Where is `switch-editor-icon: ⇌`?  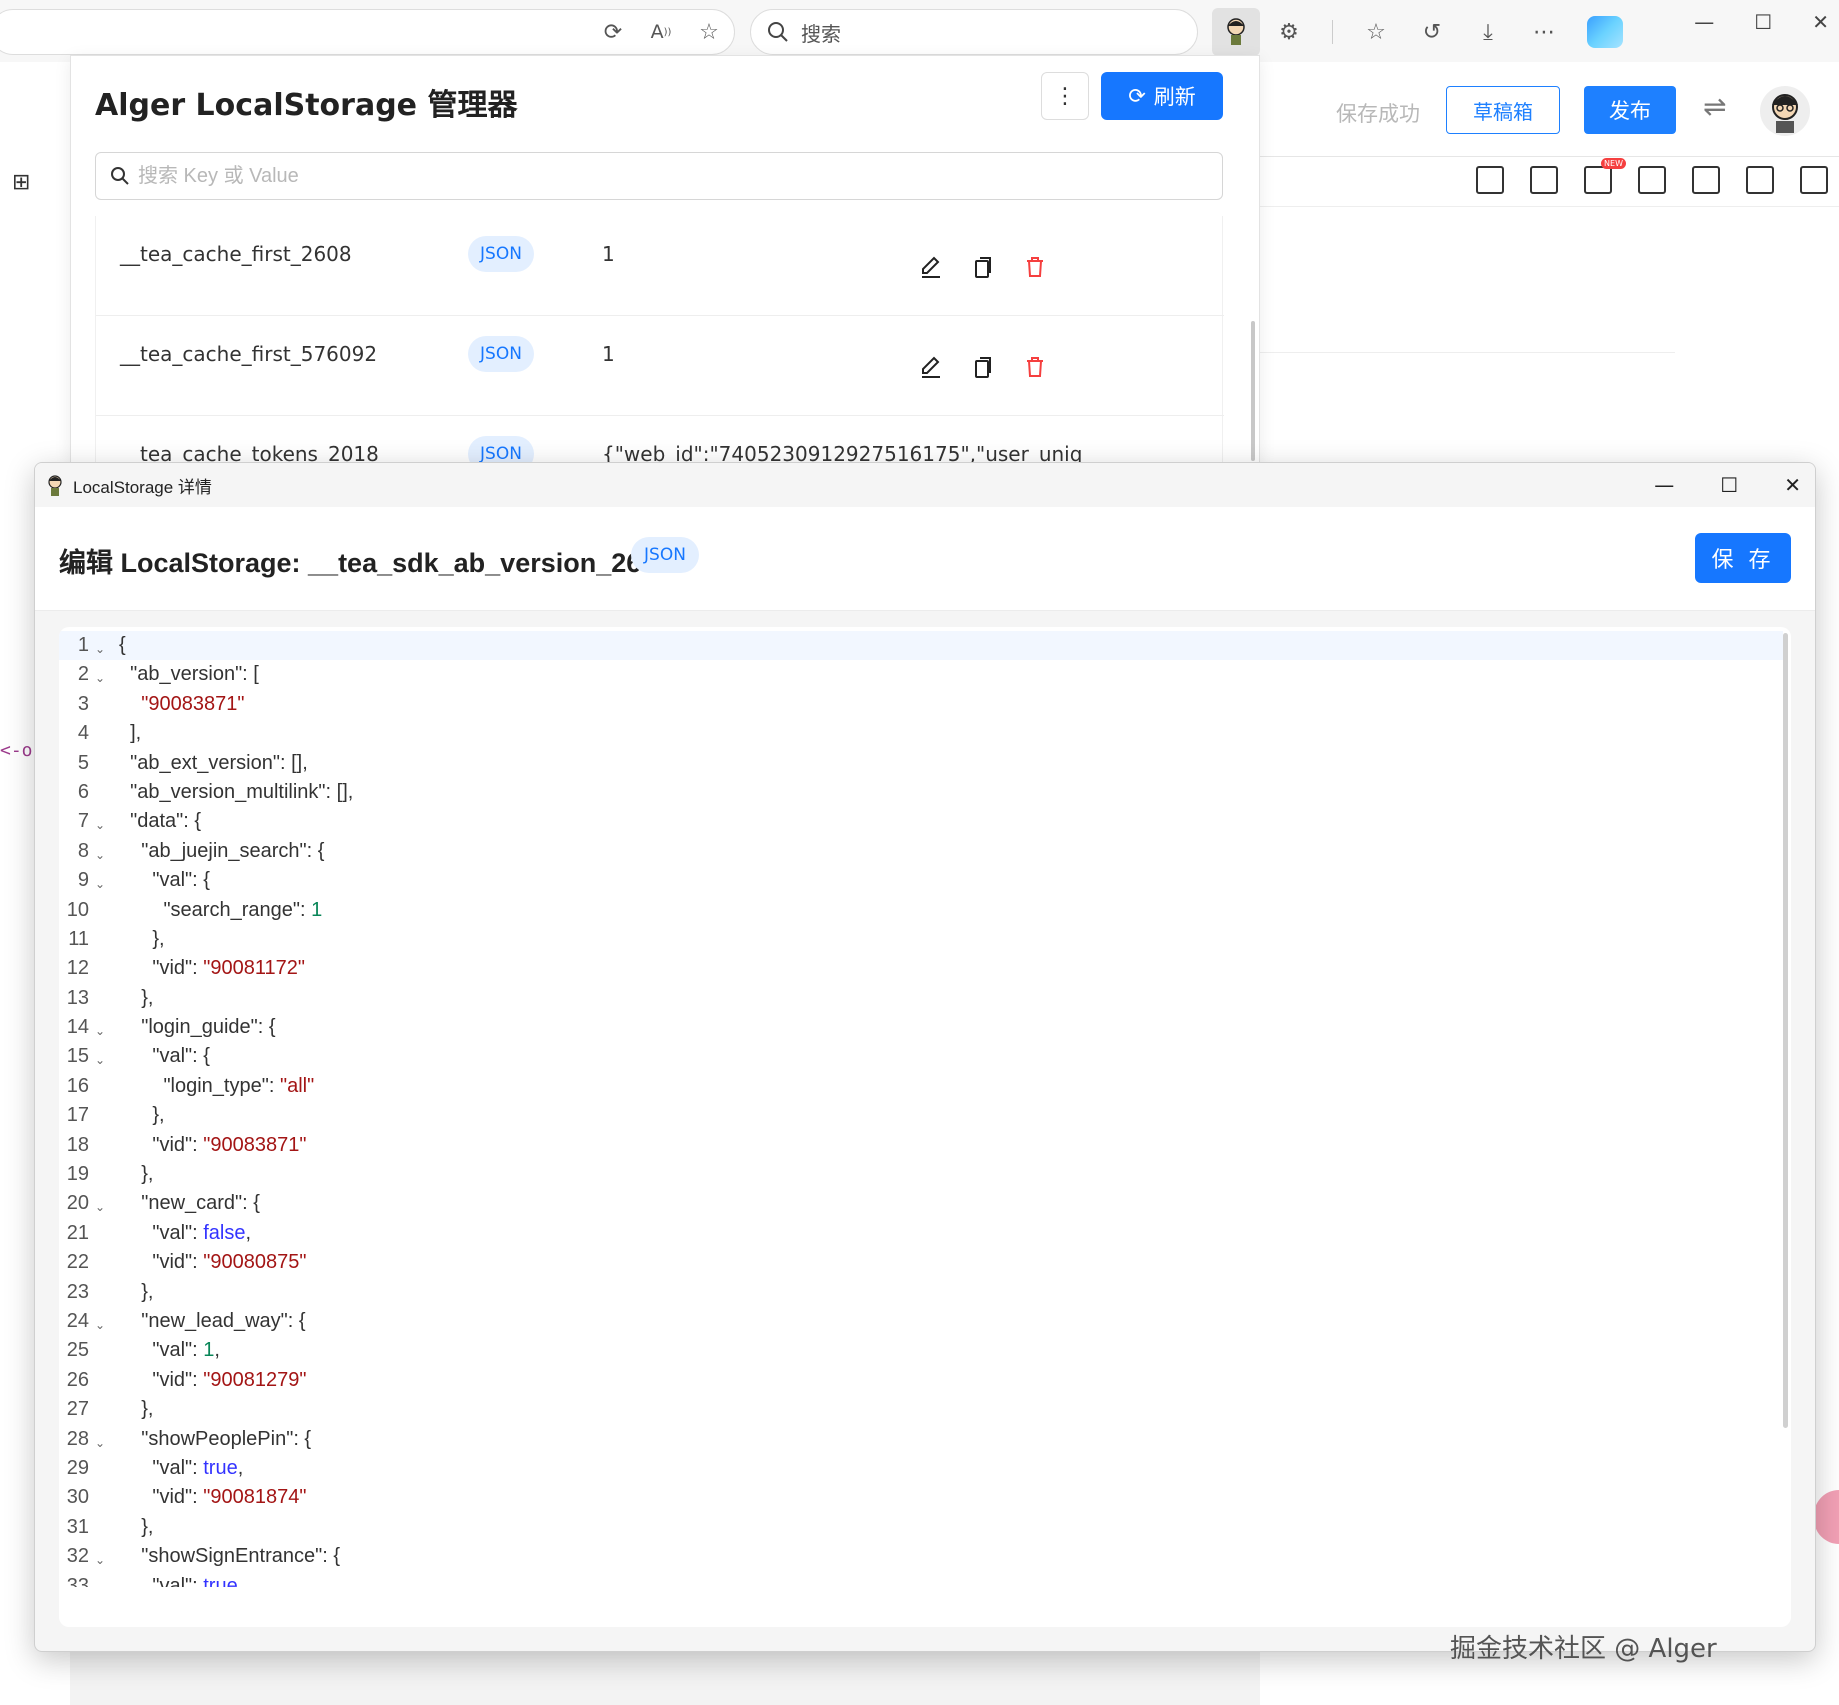 switch-editor-icon: ⇌ is located at coordinates (1714, 106).